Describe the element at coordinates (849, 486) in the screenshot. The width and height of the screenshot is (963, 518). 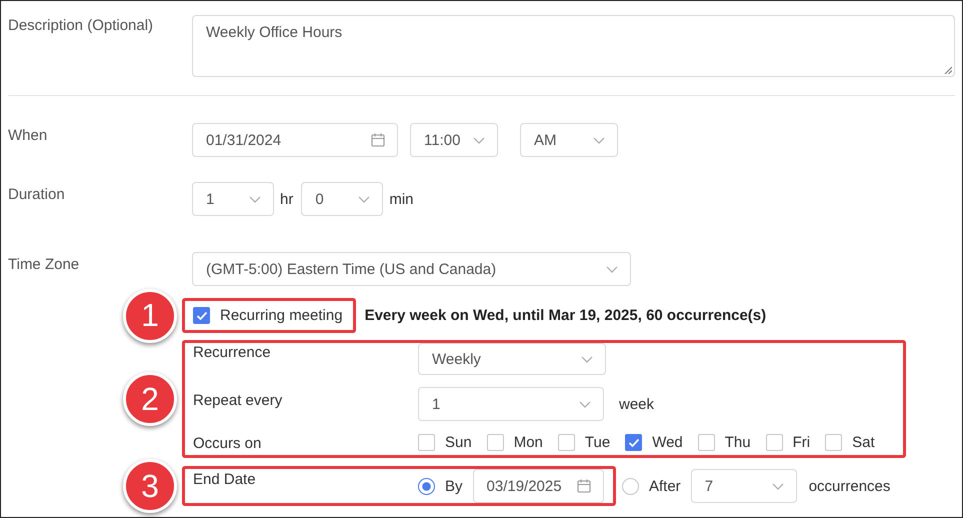
I see `unit-label: occurrences` at that location.